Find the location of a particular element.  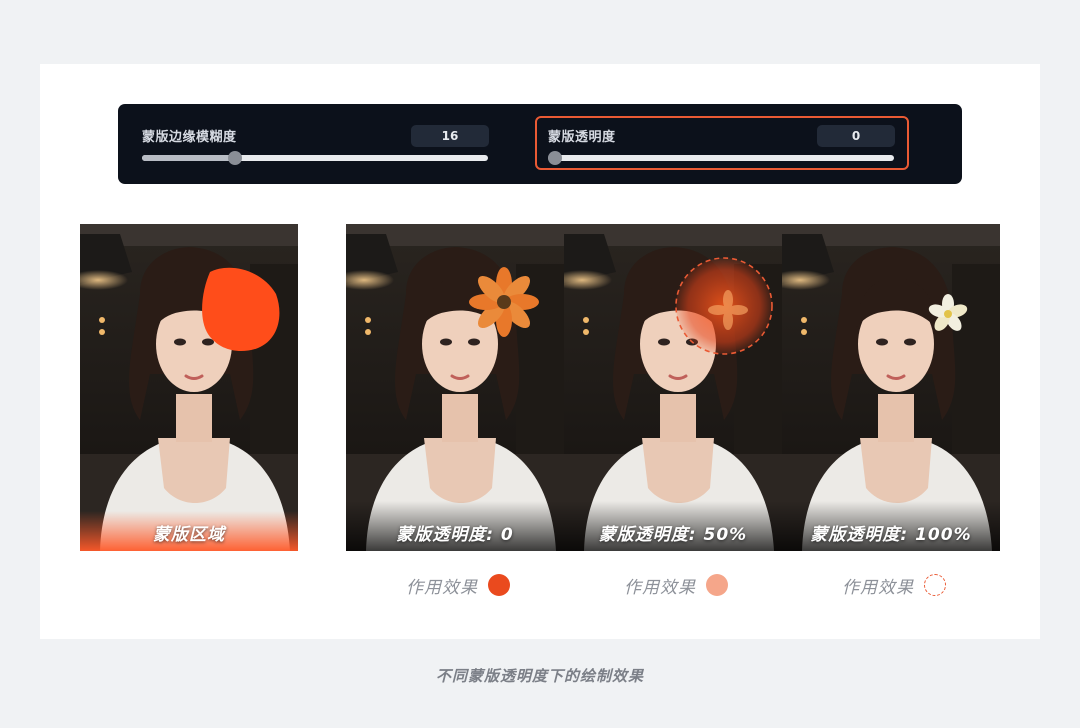

feather-slider-thumb is located at coordinates (235, 158).